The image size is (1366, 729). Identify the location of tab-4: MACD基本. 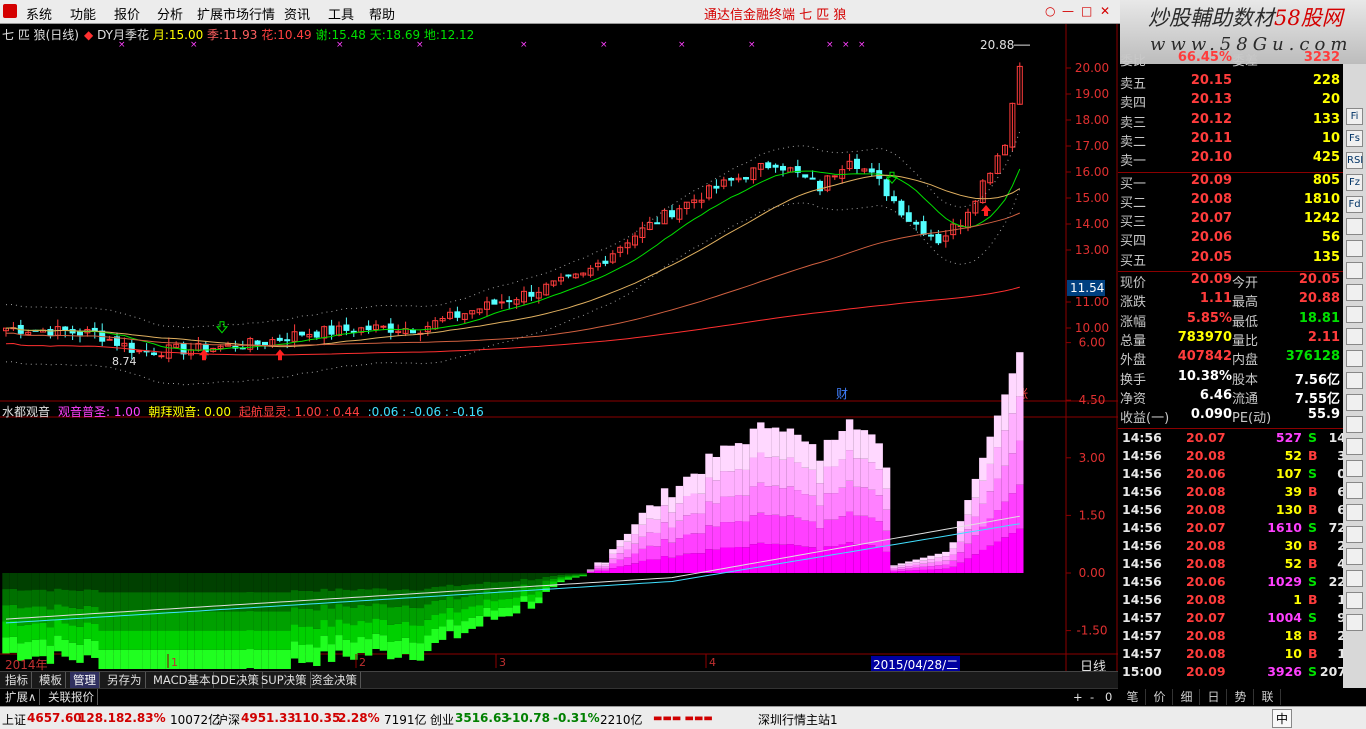
(182, 680).